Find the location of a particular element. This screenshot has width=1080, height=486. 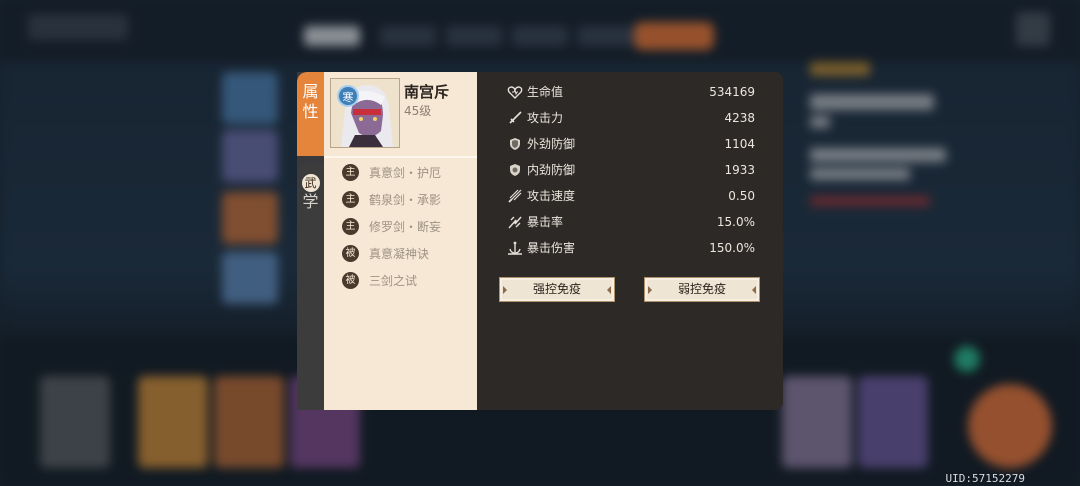

stat-row-attack-speed: 攻击速度 0.50 is located at coordinates (631, 196).